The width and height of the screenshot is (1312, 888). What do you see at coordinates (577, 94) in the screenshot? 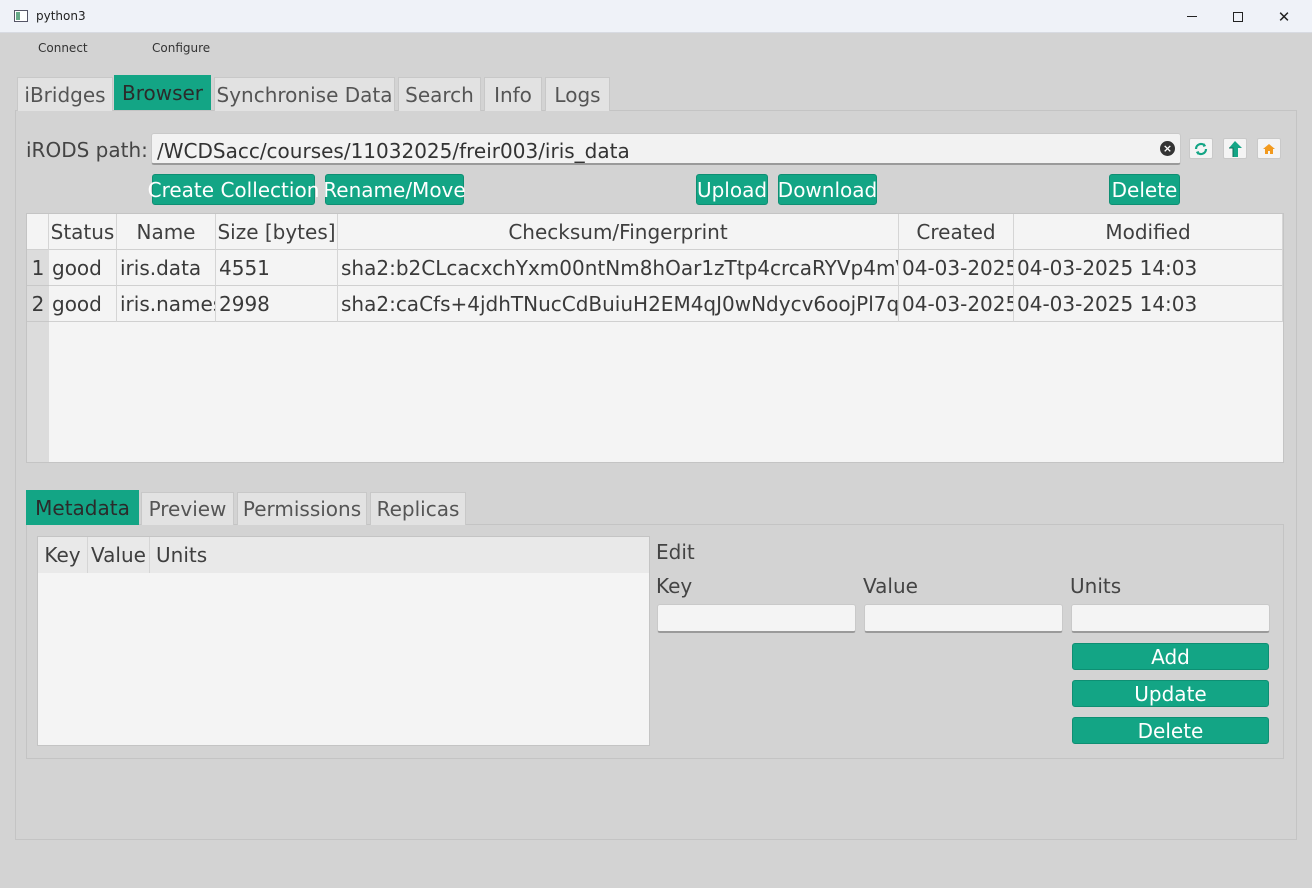
I see `tab-logs: Logs` at bounding box center [577, 94].